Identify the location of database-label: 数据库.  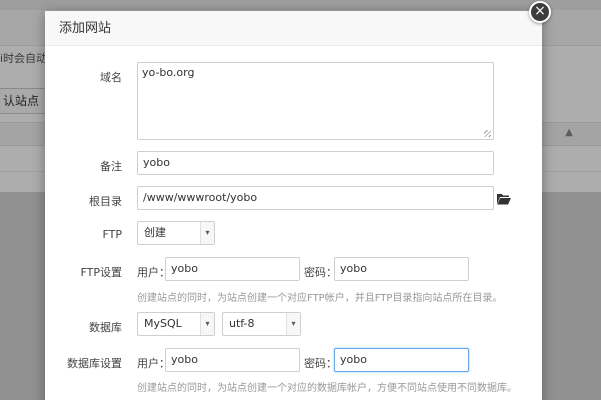
(105, 327).